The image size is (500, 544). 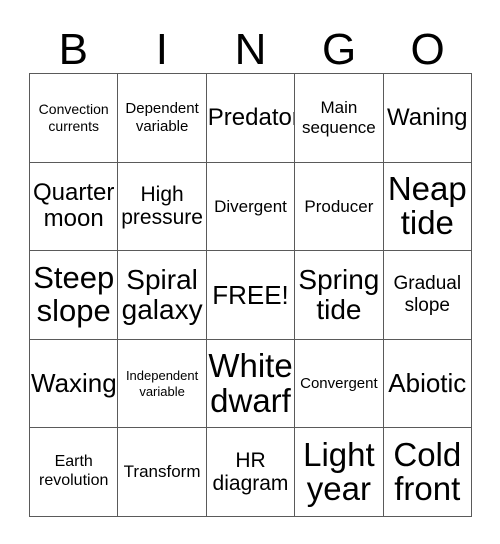 What do you see at coordinates (427, 49) in the screenshot?
I see `header-letter-o: O` at bounding box center [427, 49].